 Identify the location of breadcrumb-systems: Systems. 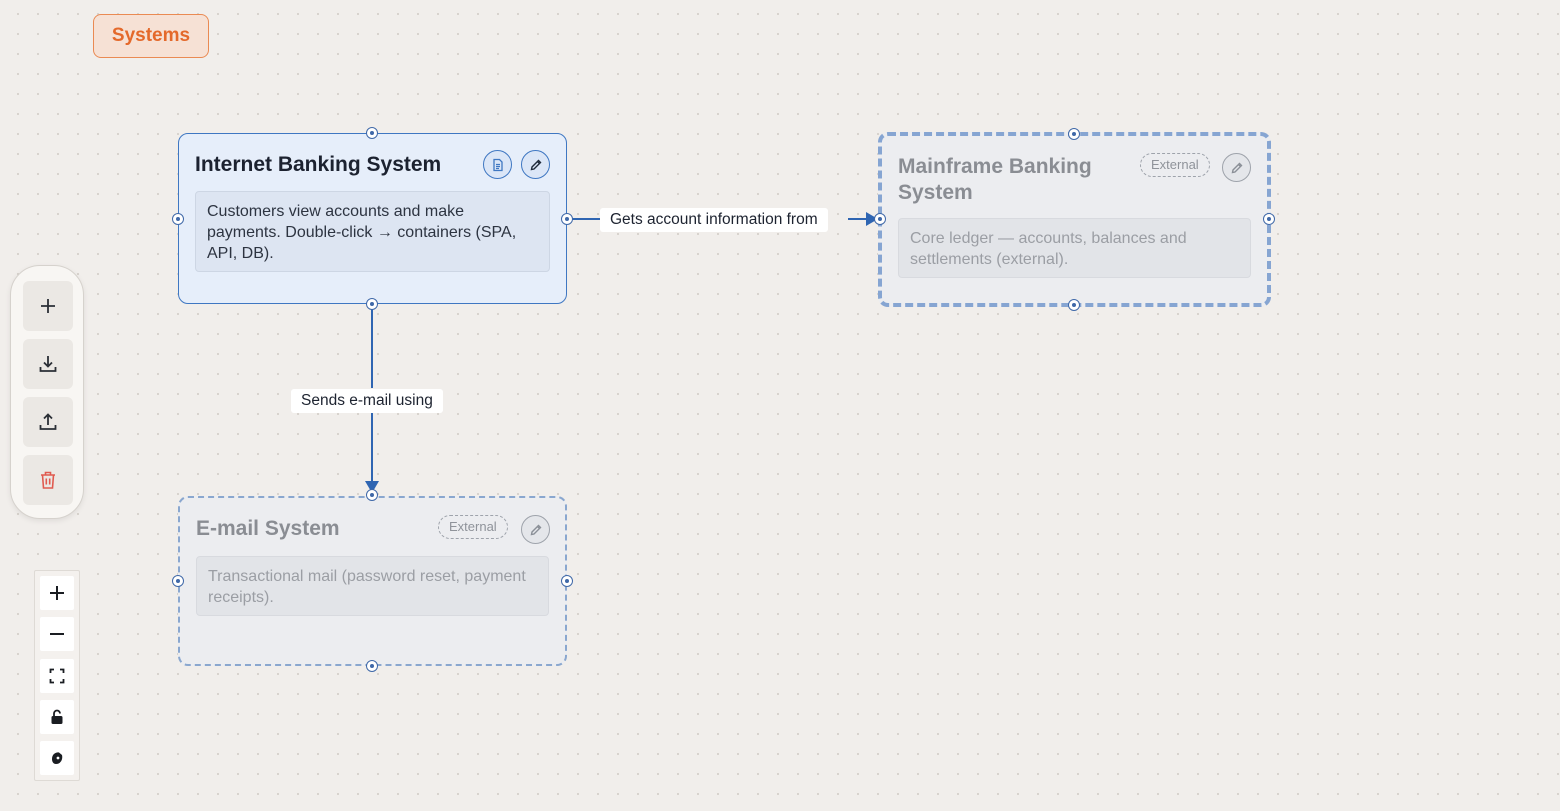
(151, 36).